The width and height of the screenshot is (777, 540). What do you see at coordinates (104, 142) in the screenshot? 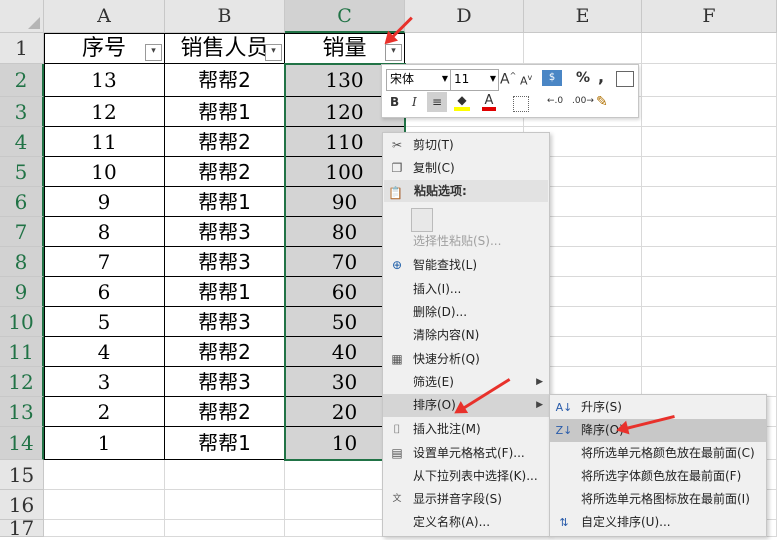
I see `table-cell: 11` at bounding box center [104, 142].